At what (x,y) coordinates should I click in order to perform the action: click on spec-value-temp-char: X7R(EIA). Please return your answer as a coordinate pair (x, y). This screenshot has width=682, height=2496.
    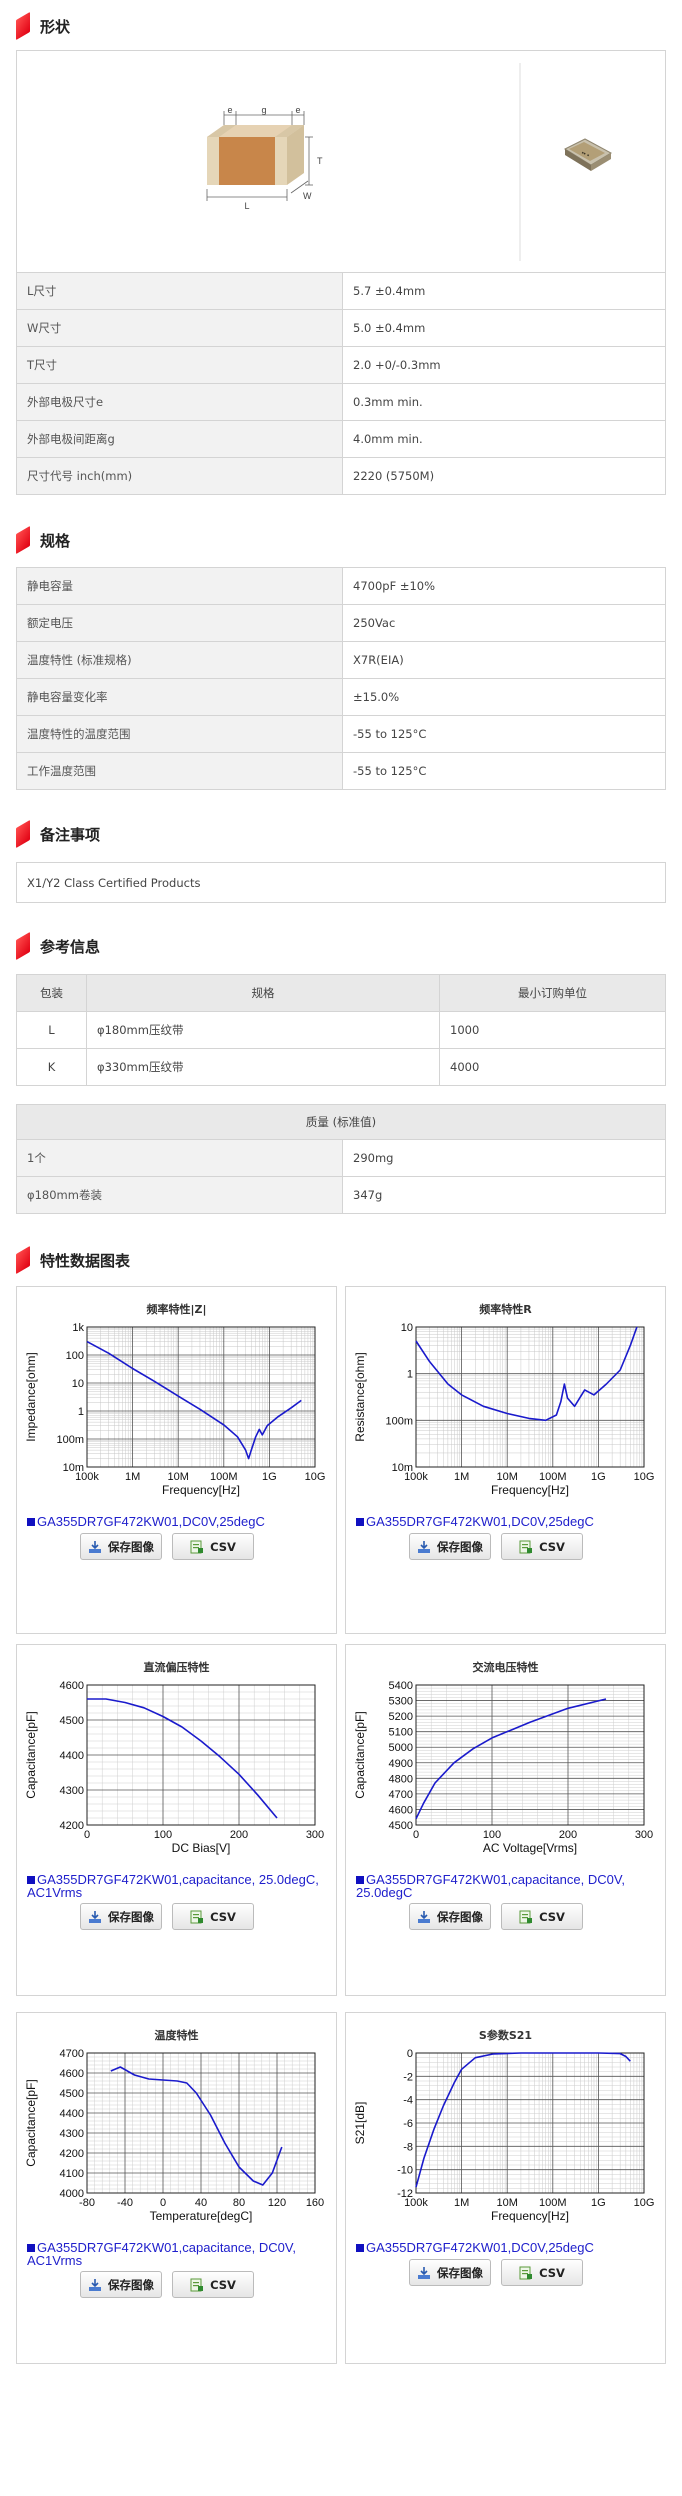
    Looking at the image, I should click on (504, 660).